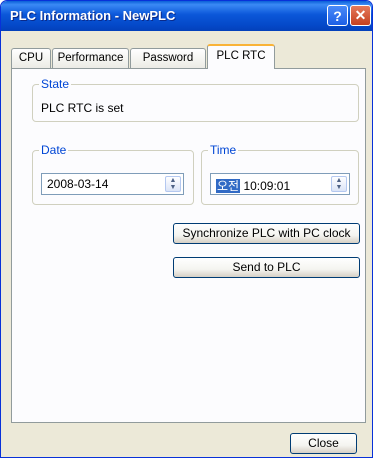  Describe the element at coordinates (90, 58) in the screenshot. I see `tab-performance: Performance` at that location.